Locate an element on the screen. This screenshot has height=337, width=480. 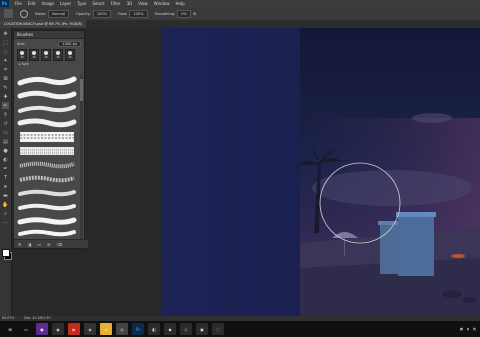
brush-settings-icon: ⚙ is located at coordinates (20, 244).